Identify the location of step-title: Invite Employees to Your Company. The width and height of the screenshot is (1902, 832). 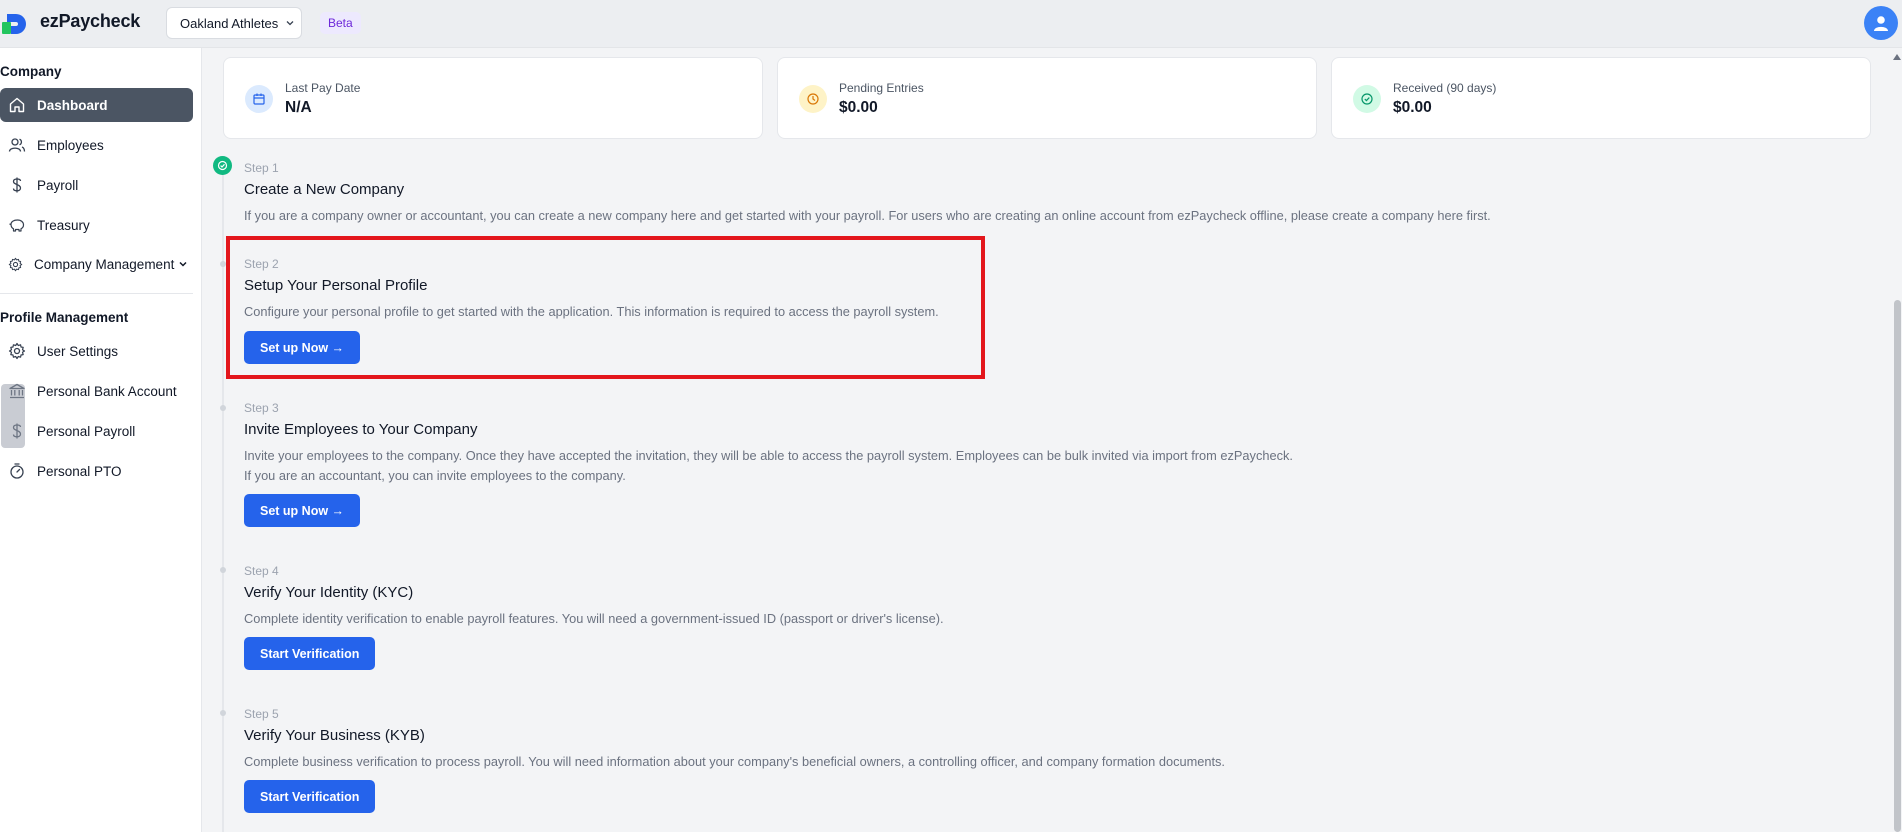
(361, 429).